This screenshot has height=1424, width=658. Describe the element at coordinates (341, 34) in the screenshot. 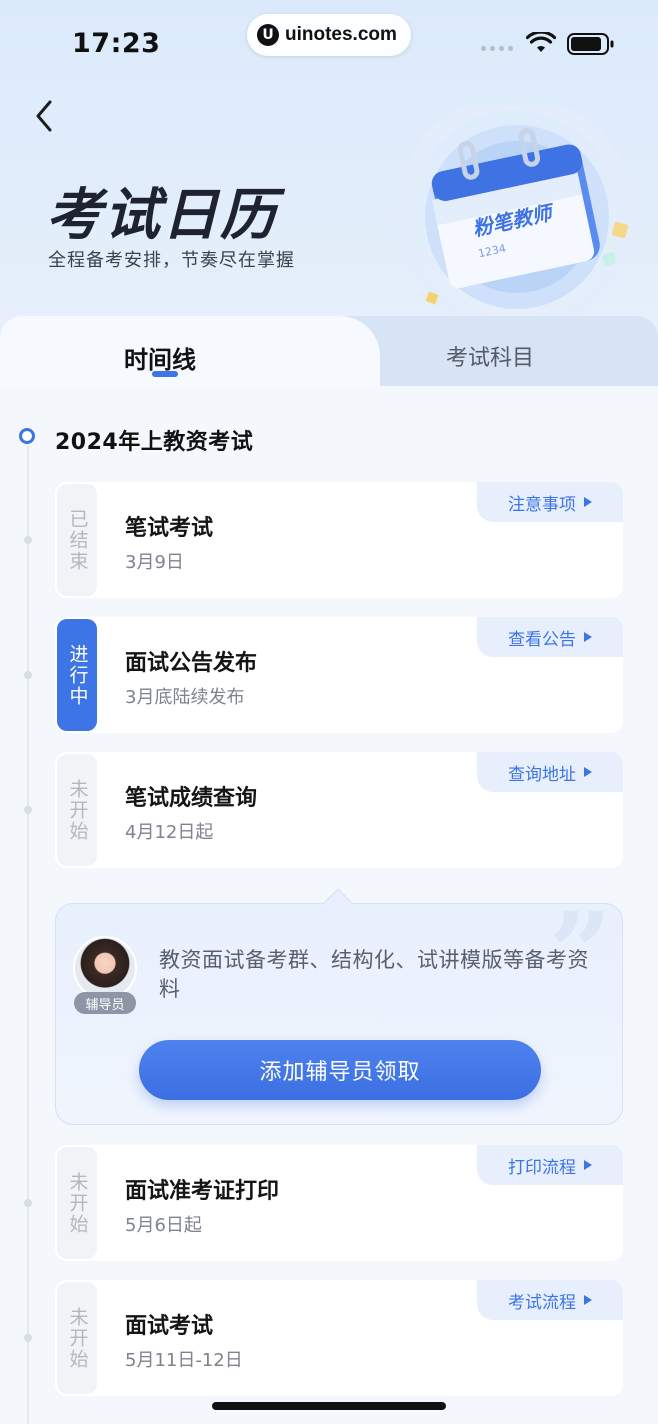

I see `url-text: uinotes.com` at that location.